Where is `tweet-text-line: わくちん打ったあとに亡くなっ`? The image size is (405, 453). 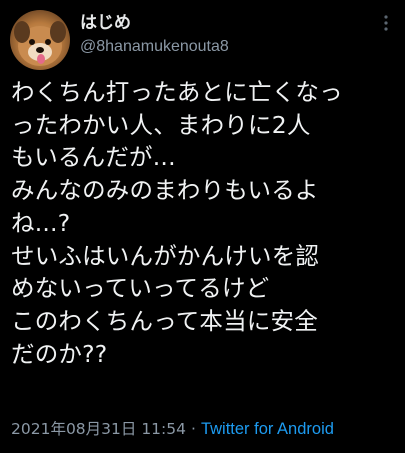
tweet-text-line: わくちん打ったあとに亡くなっ is located at coordinates (177, 92).